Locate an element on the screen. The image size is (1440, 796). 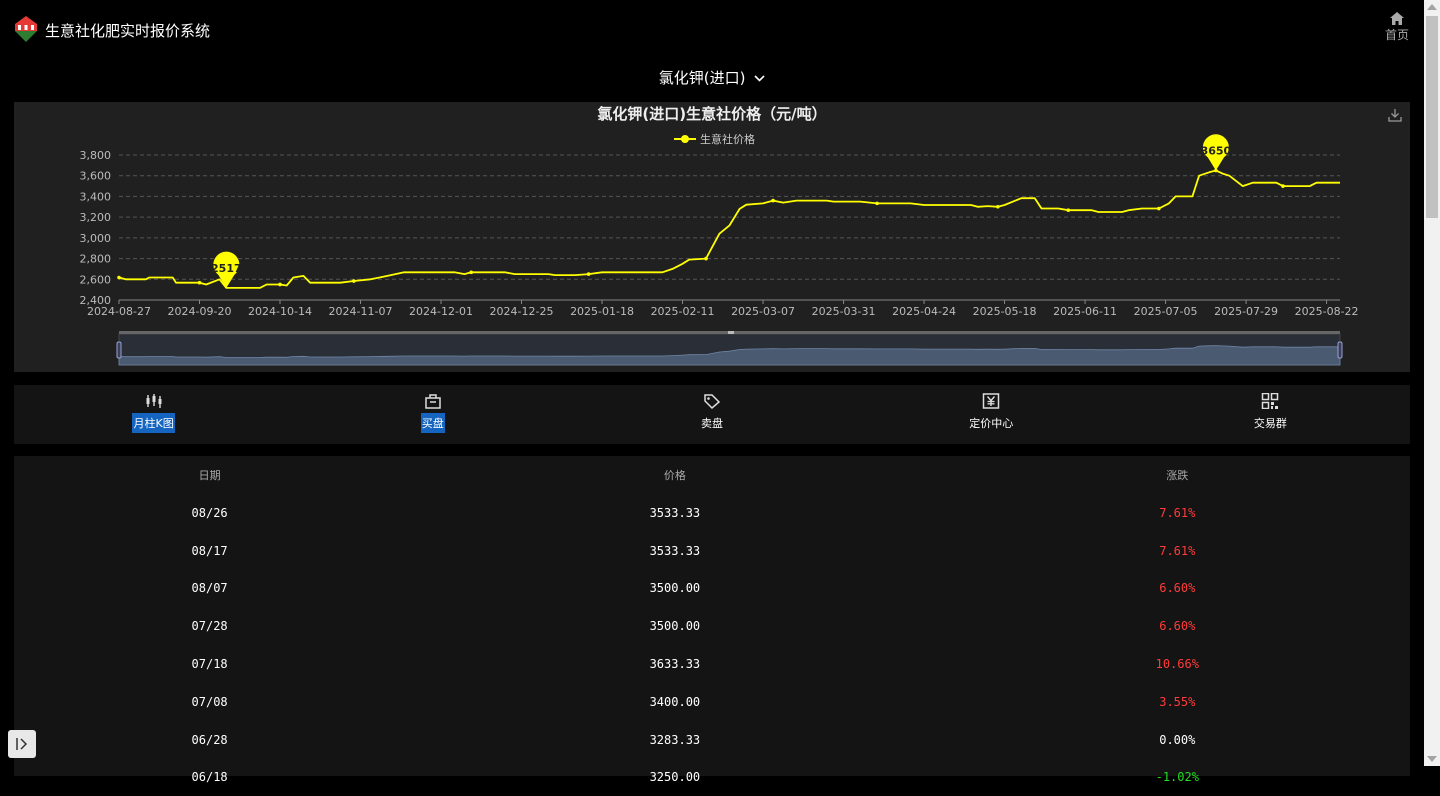
function-nav: 月柱K图 买盘 卖盘 定价中心 交易群 is located at coordinates (712, 414).